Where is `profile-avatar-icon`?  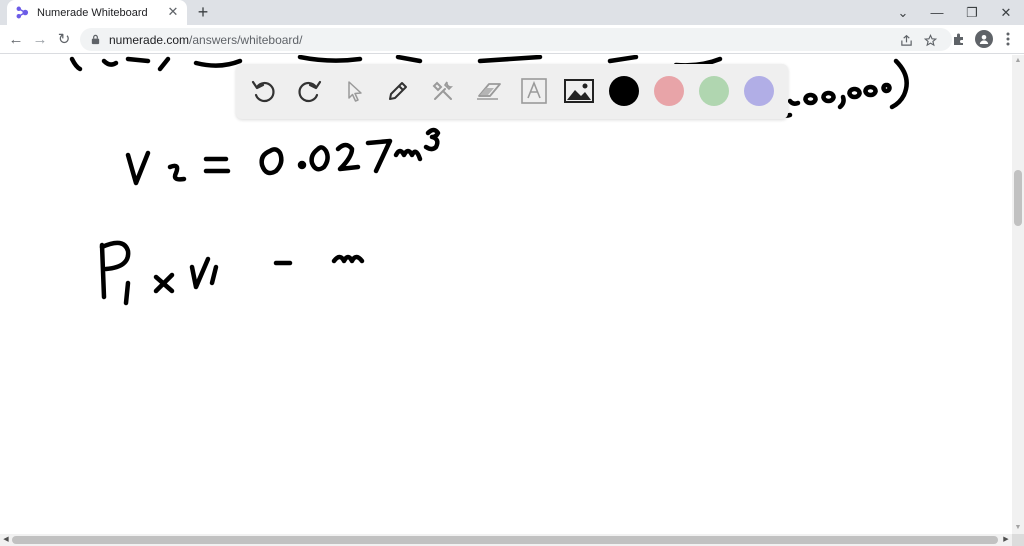 profile-avatar-icon is located at coordinates (984, 39).